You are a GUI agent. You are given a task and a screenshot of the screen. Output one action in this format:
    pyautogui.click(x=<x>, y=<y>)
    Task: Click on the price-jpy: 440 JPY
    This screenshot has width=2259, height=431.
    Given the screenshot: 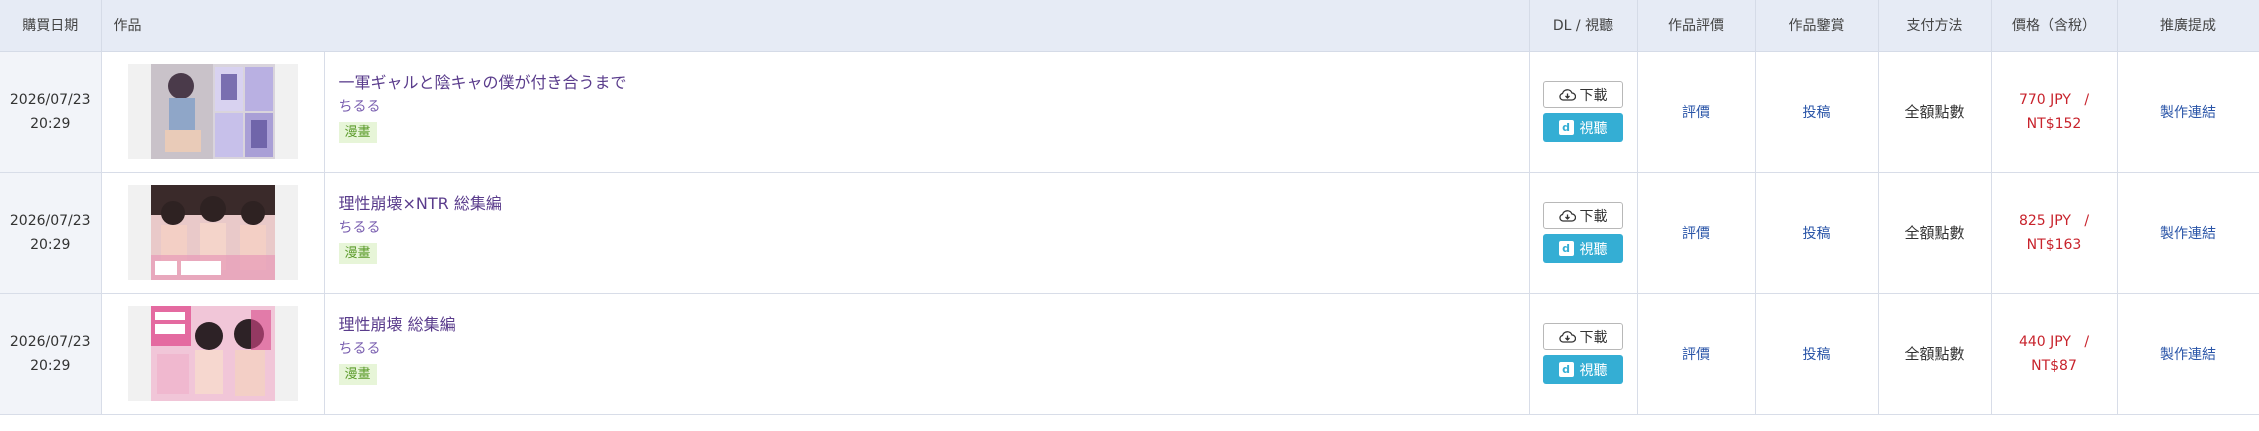 What is the action you would take?
    pyautogui.click(x=2044, y=341)
    